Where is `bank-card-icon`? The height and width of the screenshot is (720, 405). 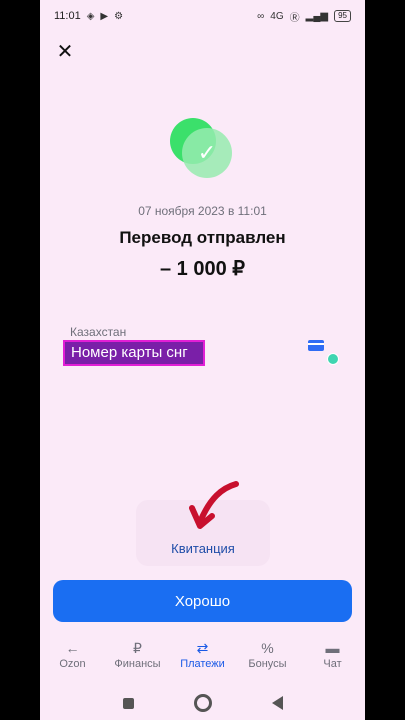
bank-card-icon is located at coordinates (316, 345).